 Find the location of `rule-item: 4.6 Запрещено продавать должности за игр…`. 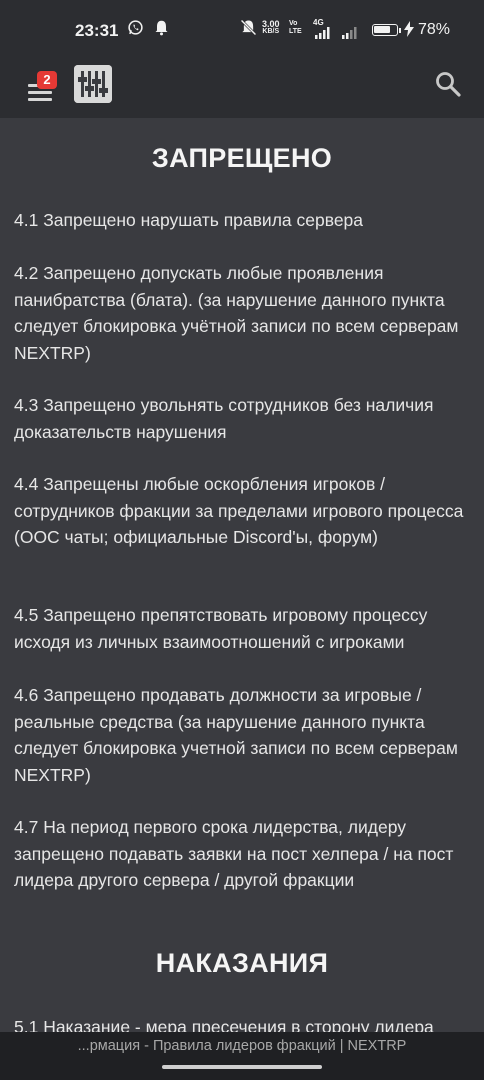

rule-item: 4.6 Запрещено продавать должности за игр… is located at coordinates (236, 735).